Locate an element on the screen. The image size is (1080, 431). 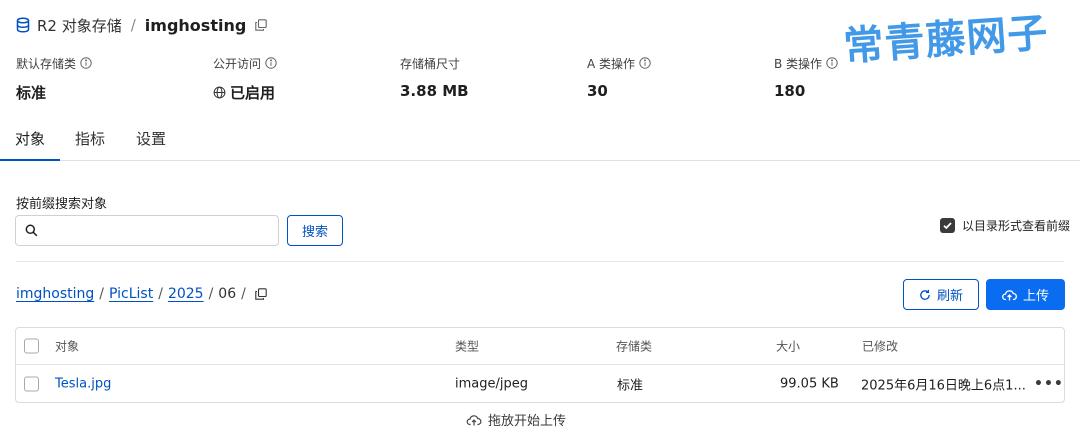
dropzone-label: 拖放开始上传 is located at coordinates (527, 421).